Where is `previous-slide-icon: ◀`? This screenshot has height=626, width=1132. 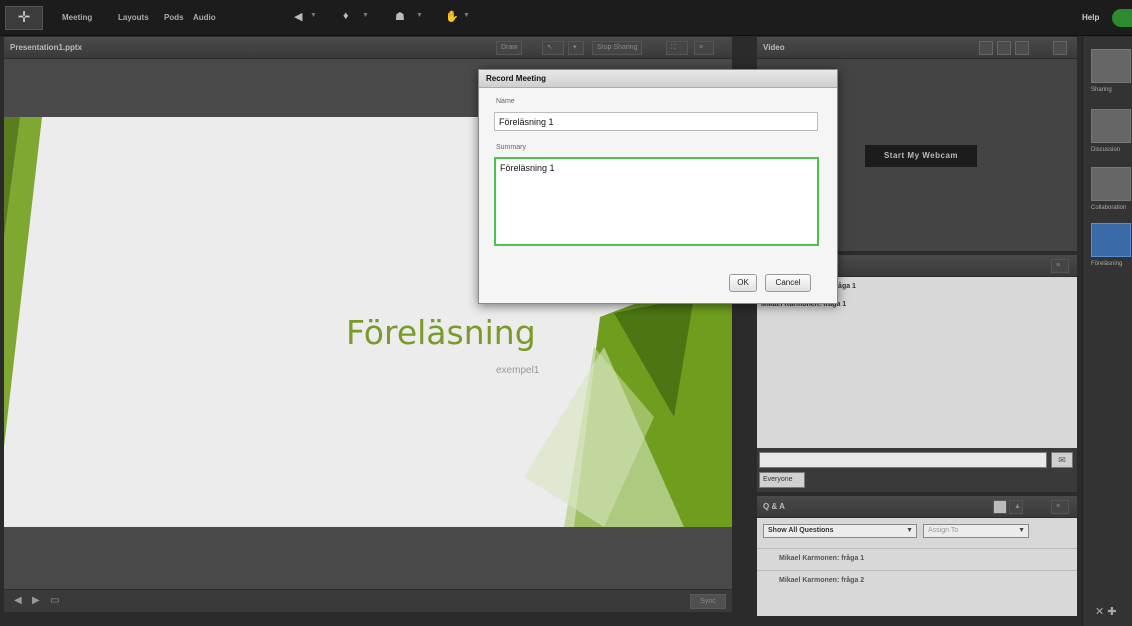
previous-slide-icon: ◀ is located at coordinates (18, 600).